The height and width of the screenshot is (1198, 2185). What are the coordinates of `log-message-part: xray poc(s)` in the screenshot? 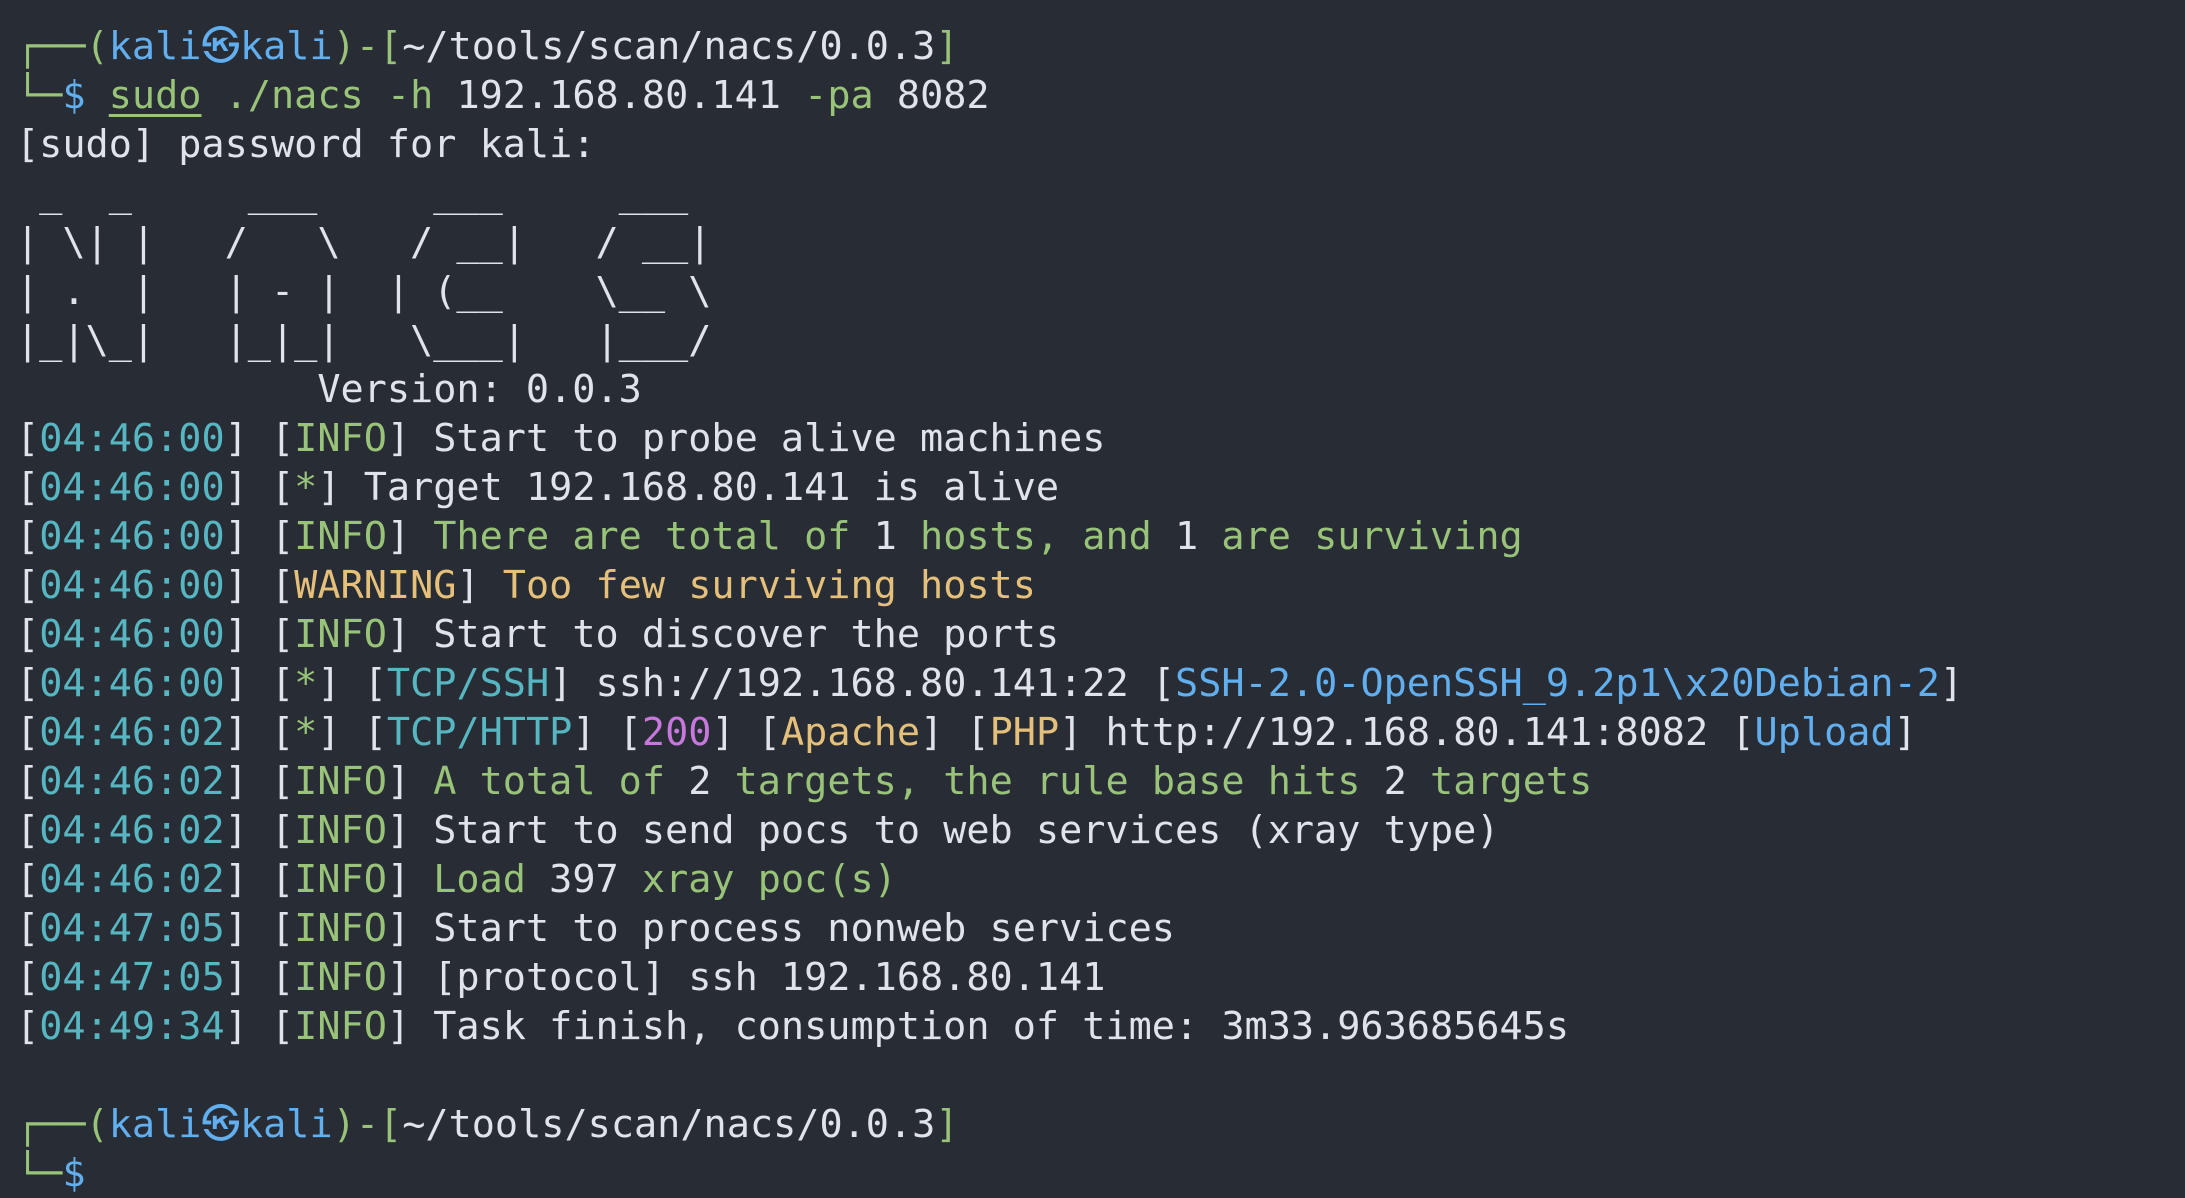 It's located at (769, 879).